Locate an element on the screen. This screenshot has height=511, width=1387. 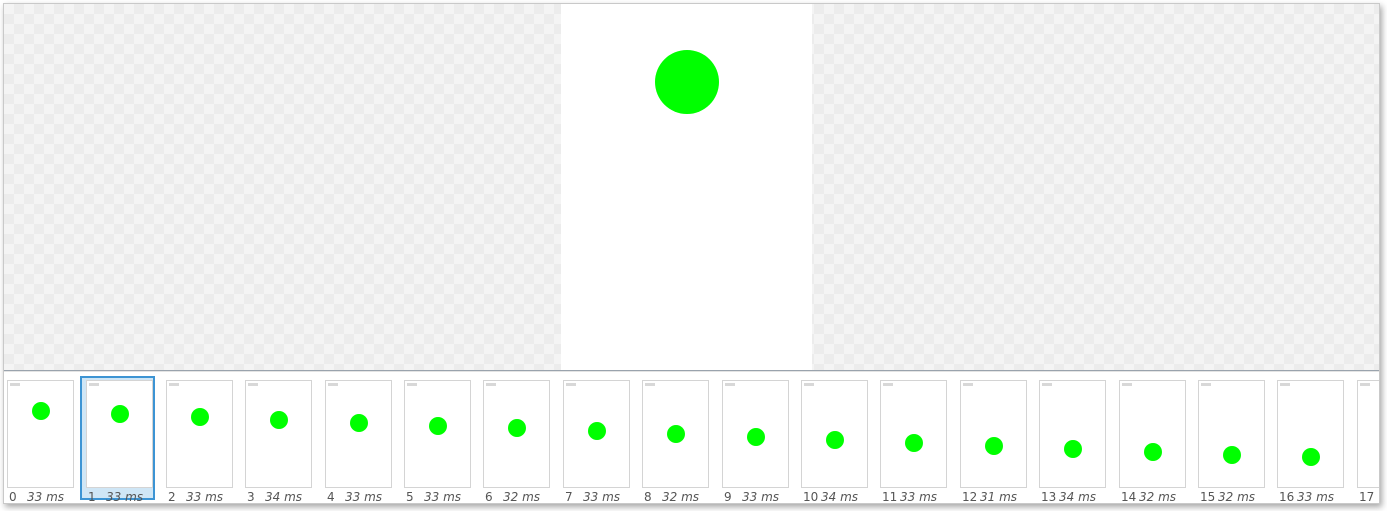
frame-thumbnail: 0 33 ms is located at coordinates (42, 438).